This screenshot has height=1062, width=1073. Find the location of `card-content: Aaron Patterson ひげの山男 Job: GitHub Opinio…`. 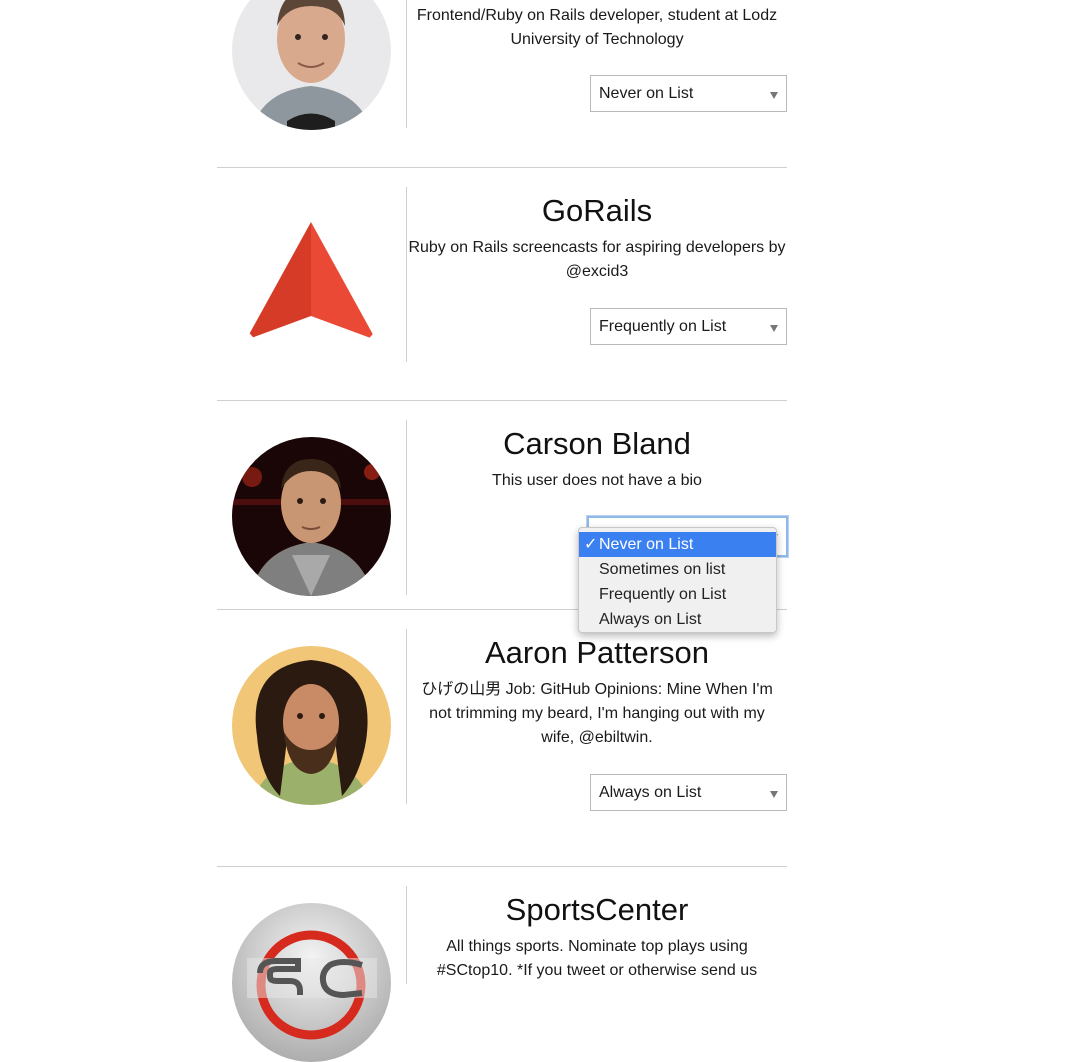

card-content: Aaron Patterson ひげの山男 Job: GitHub Opinio… is located at coordinates (597, 692).